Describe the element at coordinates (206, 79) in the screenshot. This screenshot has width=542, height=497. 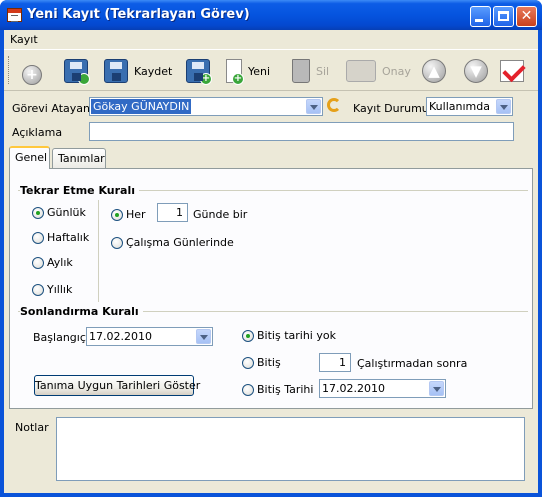
I see `add-badge-icon: +` at that location.